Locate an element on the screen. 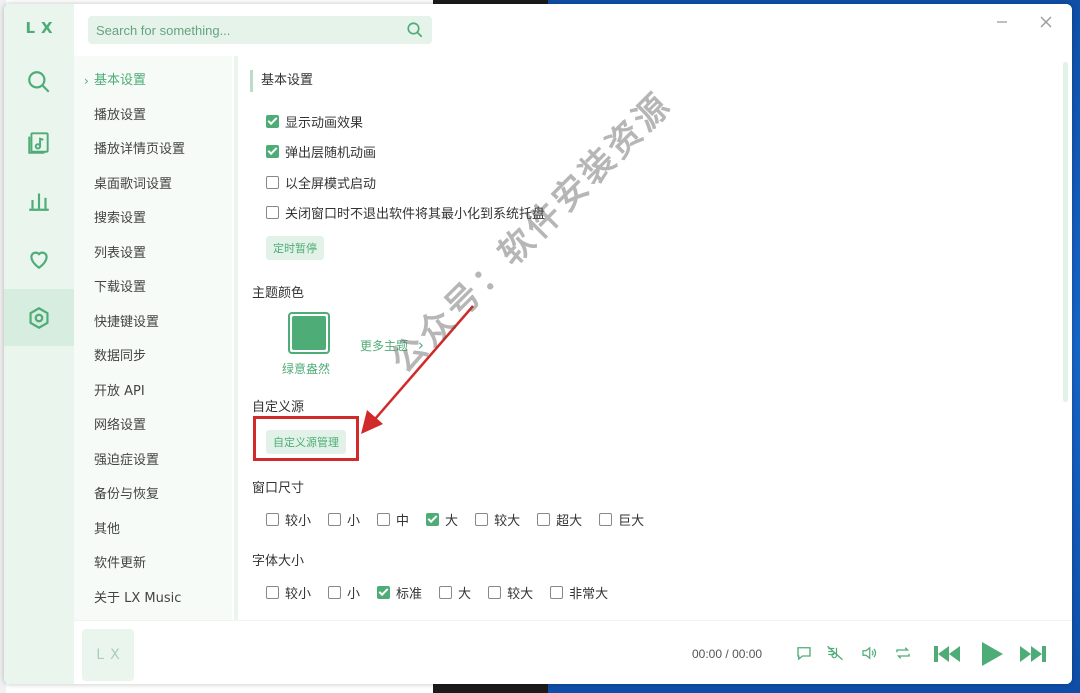  window-size-option: 较大 is located at coordinates (497, 519).